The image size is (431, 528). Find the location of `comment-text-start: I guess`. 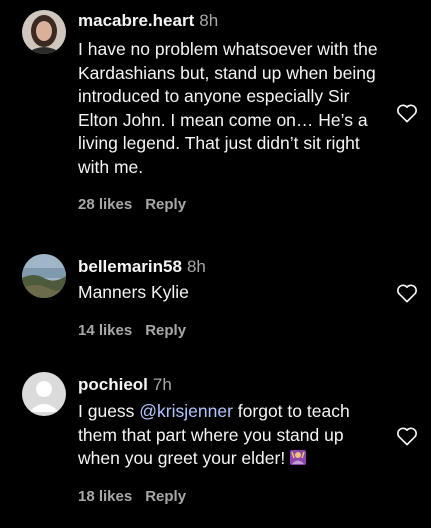

comment-text-start: I guess is located at coordinates (109, 411).